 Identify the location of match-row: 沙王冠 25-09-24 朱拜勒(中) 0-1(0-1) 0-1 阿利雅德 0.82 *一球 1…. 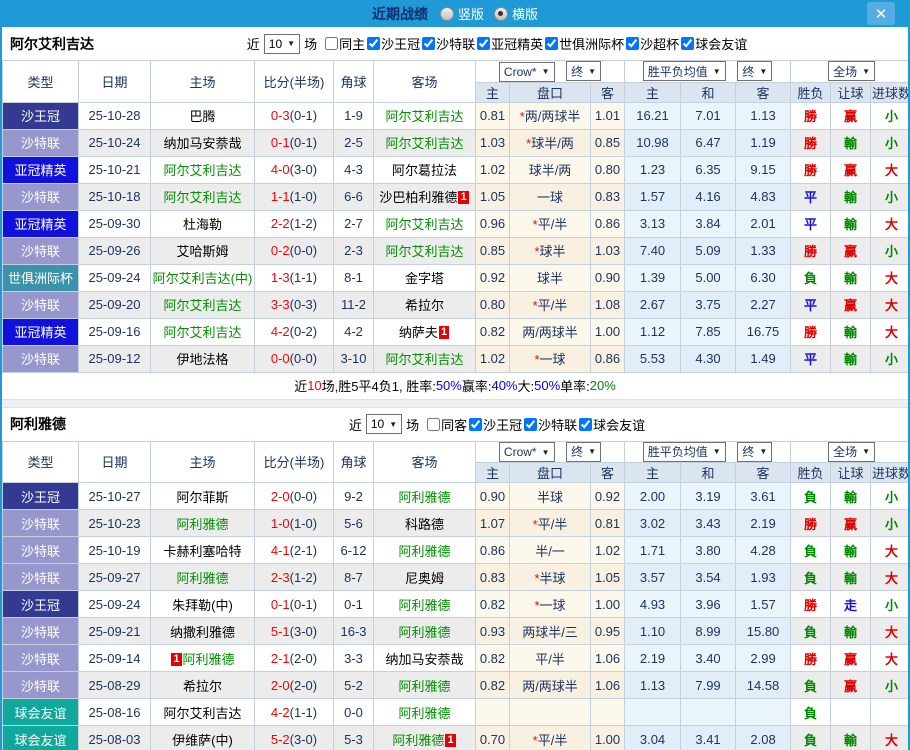
(455, 604).